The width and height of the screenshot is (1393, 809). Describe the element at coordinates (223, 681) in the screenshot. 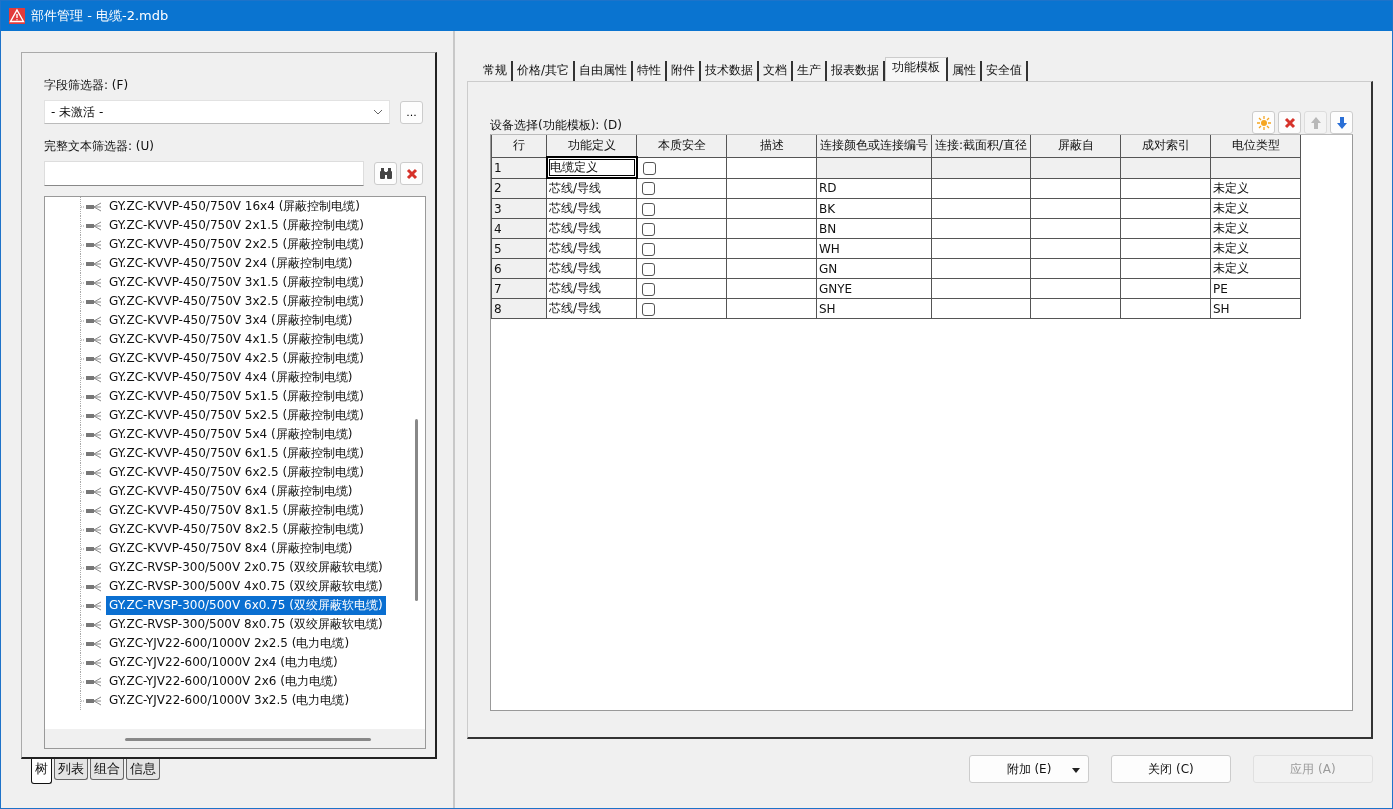

I see `tree-item: GY.ZC-YJV22-600/1000V 2x6 (电力电缆)` at that location.